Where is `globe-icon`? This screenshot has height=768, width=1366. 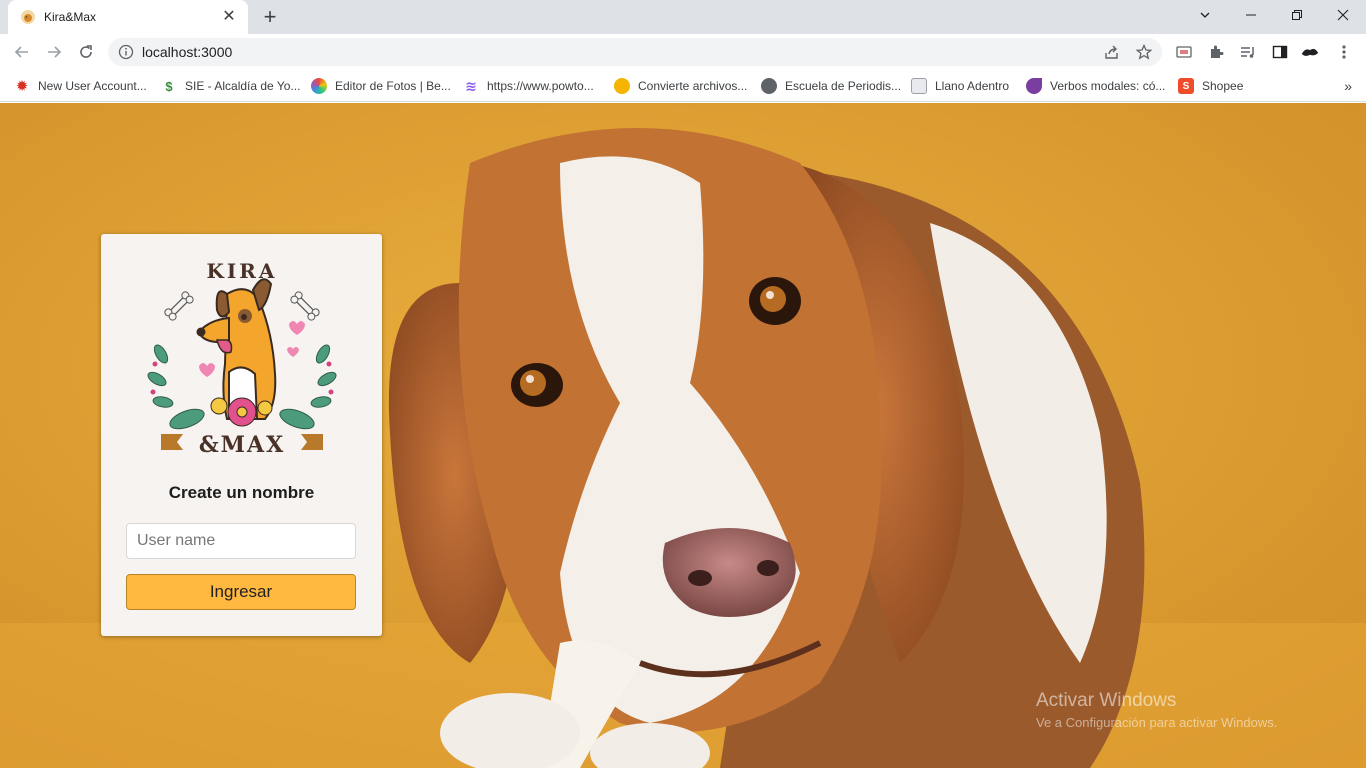
globe-icon is located at coordinates (769, 86).